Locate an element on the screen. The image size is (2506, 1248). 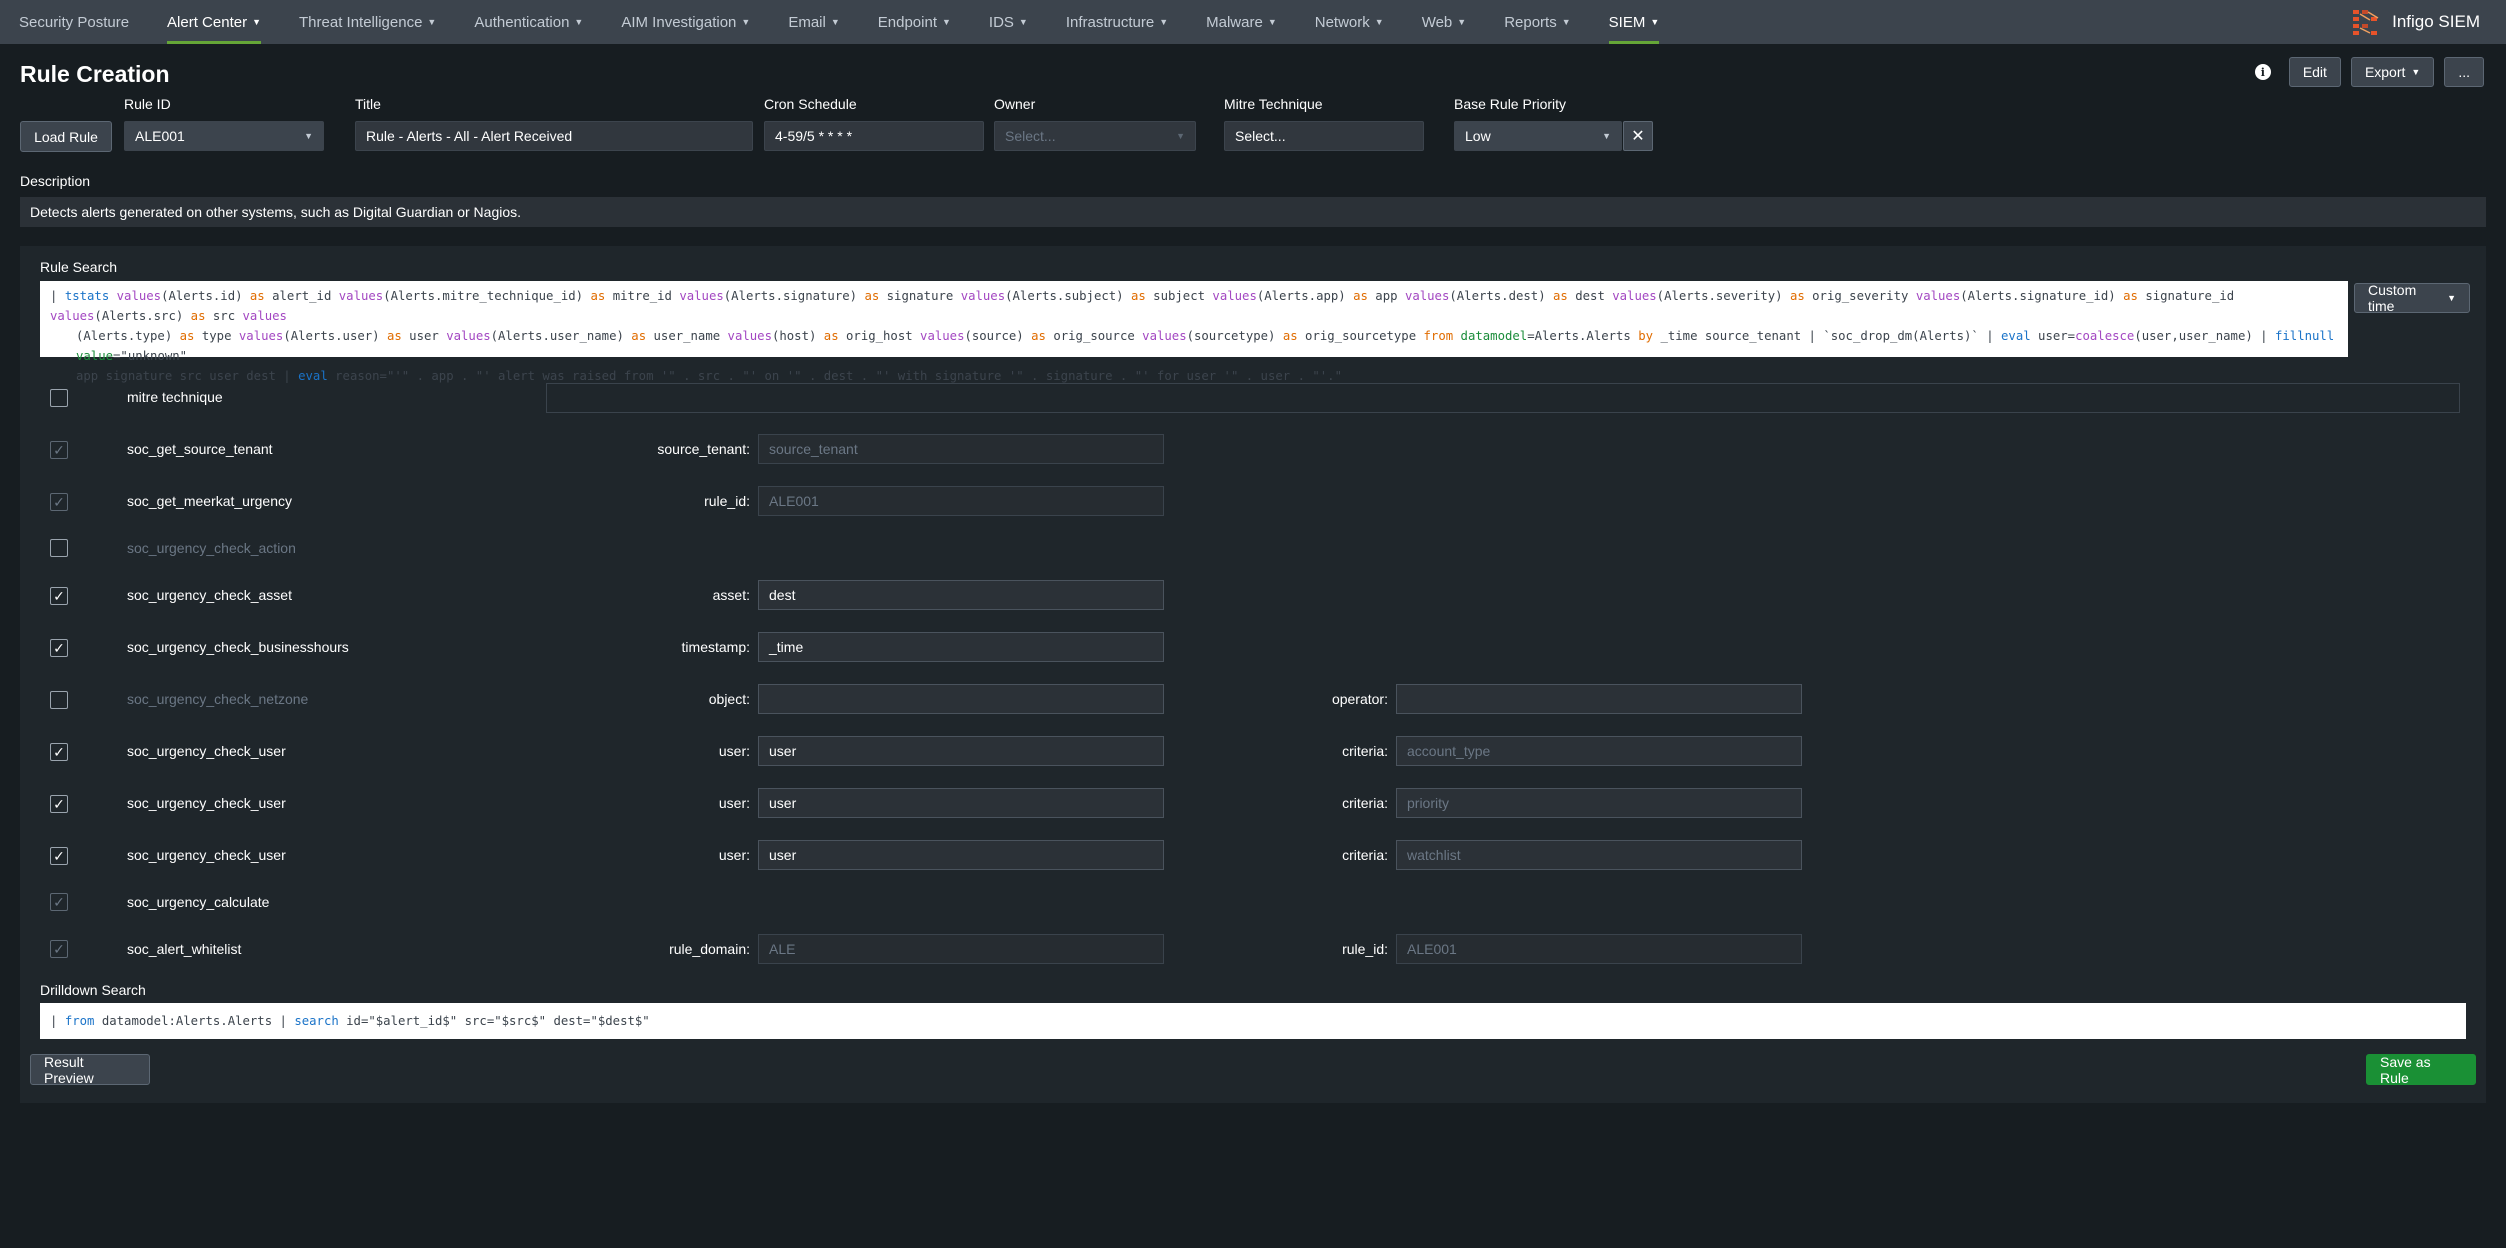
nav-endpoint: Endpoint ▼ is located at coordinates (914, 22).